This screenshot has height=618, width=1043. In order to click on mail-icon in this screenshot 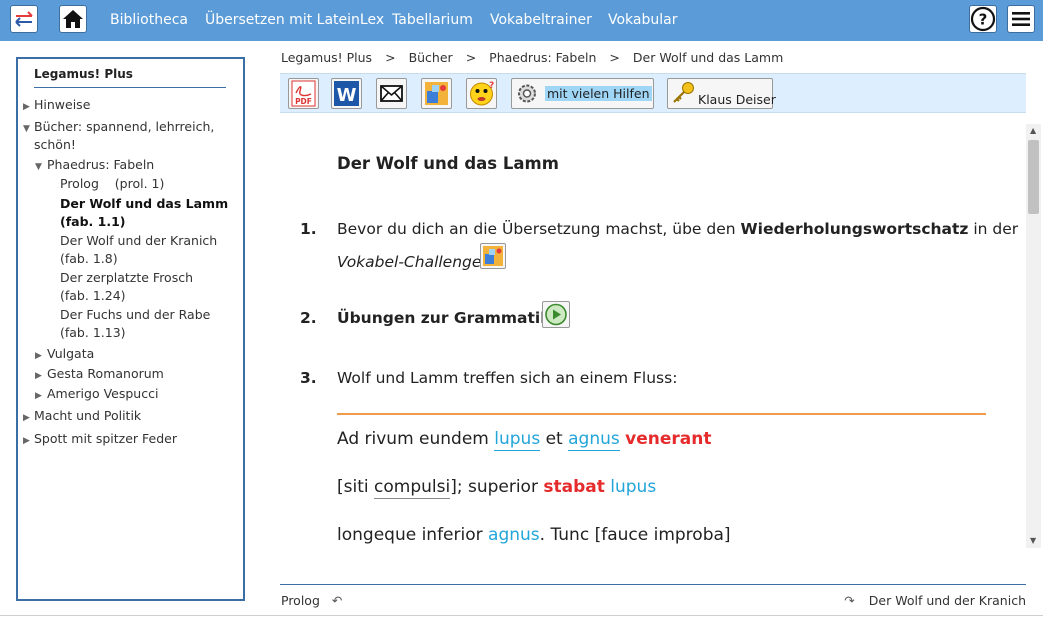, I will do `click(391, 93)`.